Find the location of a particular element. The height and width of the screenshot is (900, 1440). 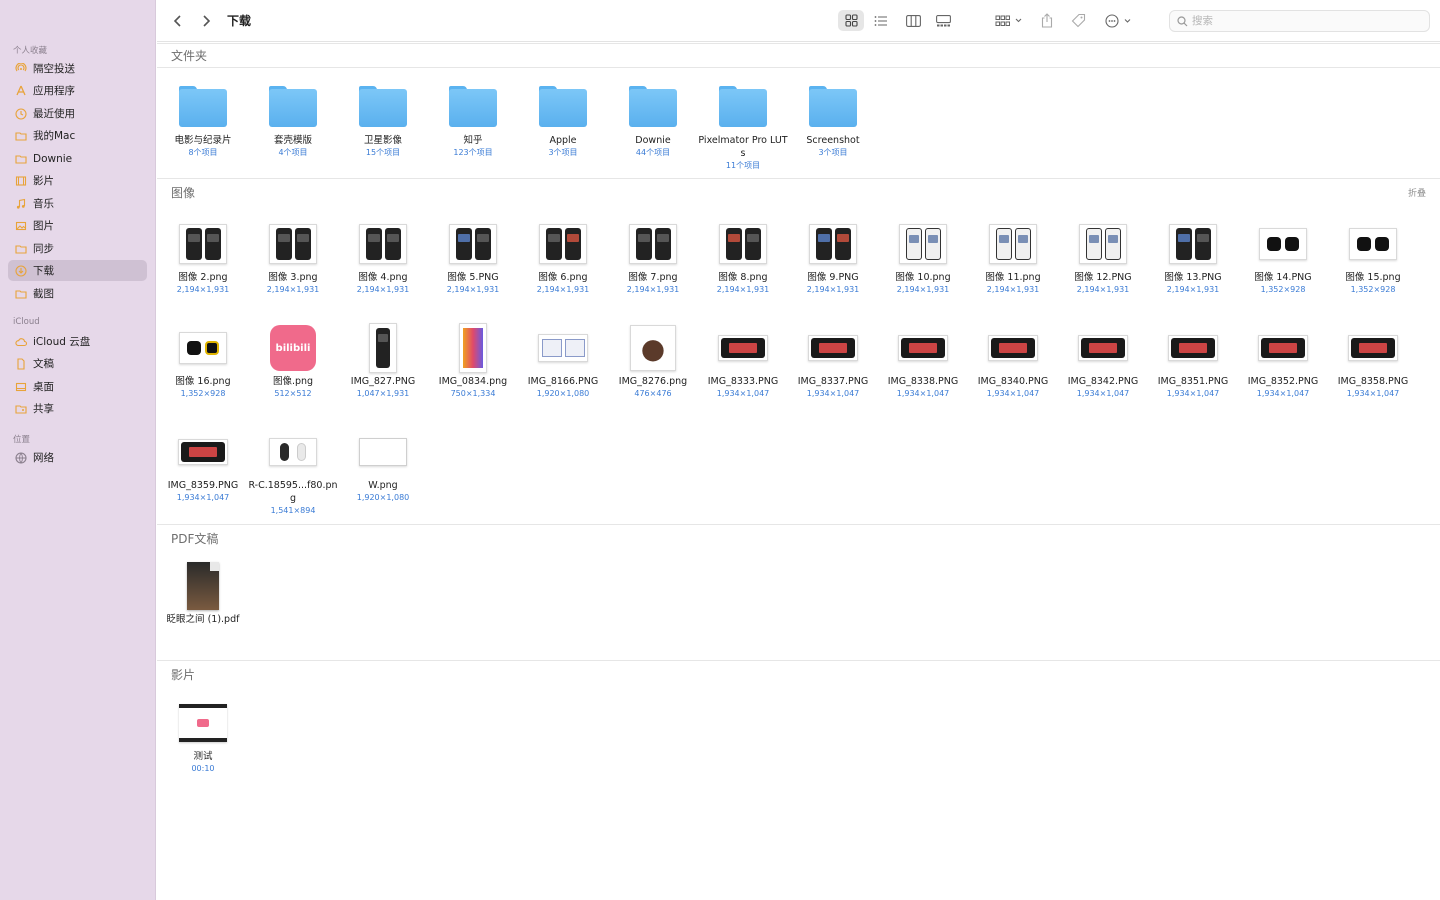

tag-button is located at coordinates (1078, 20).